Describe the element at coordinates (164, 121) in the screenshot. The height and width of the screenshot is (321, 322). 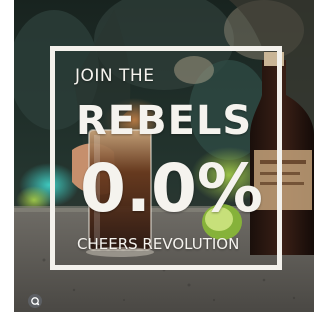
I see `headline-rebels: REBELS` at that location.